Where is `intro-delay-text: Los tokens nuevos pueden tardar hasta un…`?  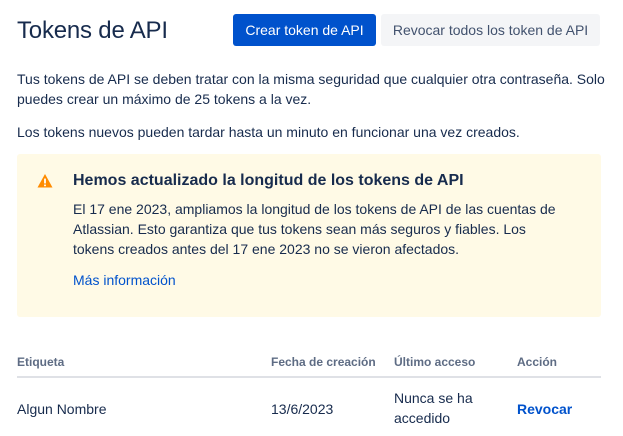 intro-delay-text: Los tokens nuevos pueden tardar hasta un… is located at coordinates (268, 132).